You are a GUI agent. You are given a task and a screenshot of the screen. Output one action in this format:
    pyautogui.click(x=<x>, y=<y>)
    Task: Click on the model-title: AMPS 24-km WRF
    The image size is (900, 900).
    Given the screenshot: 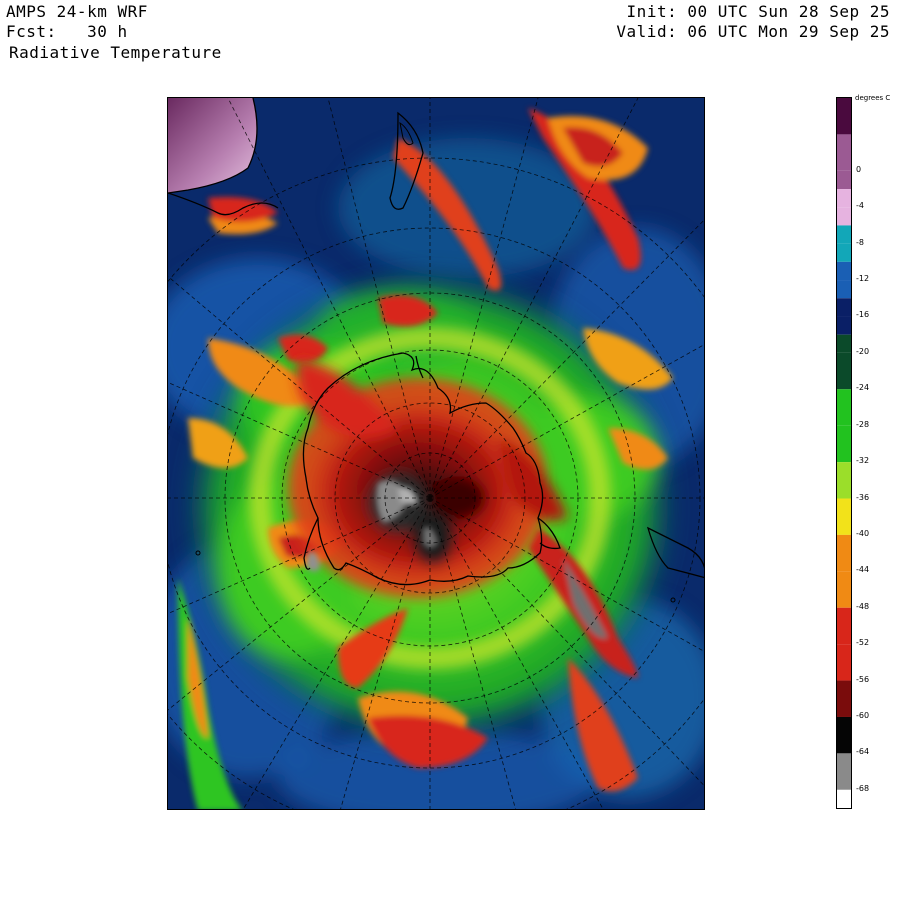 What is the action you would take?
    pyautogui.click(x=77, y=11)
    